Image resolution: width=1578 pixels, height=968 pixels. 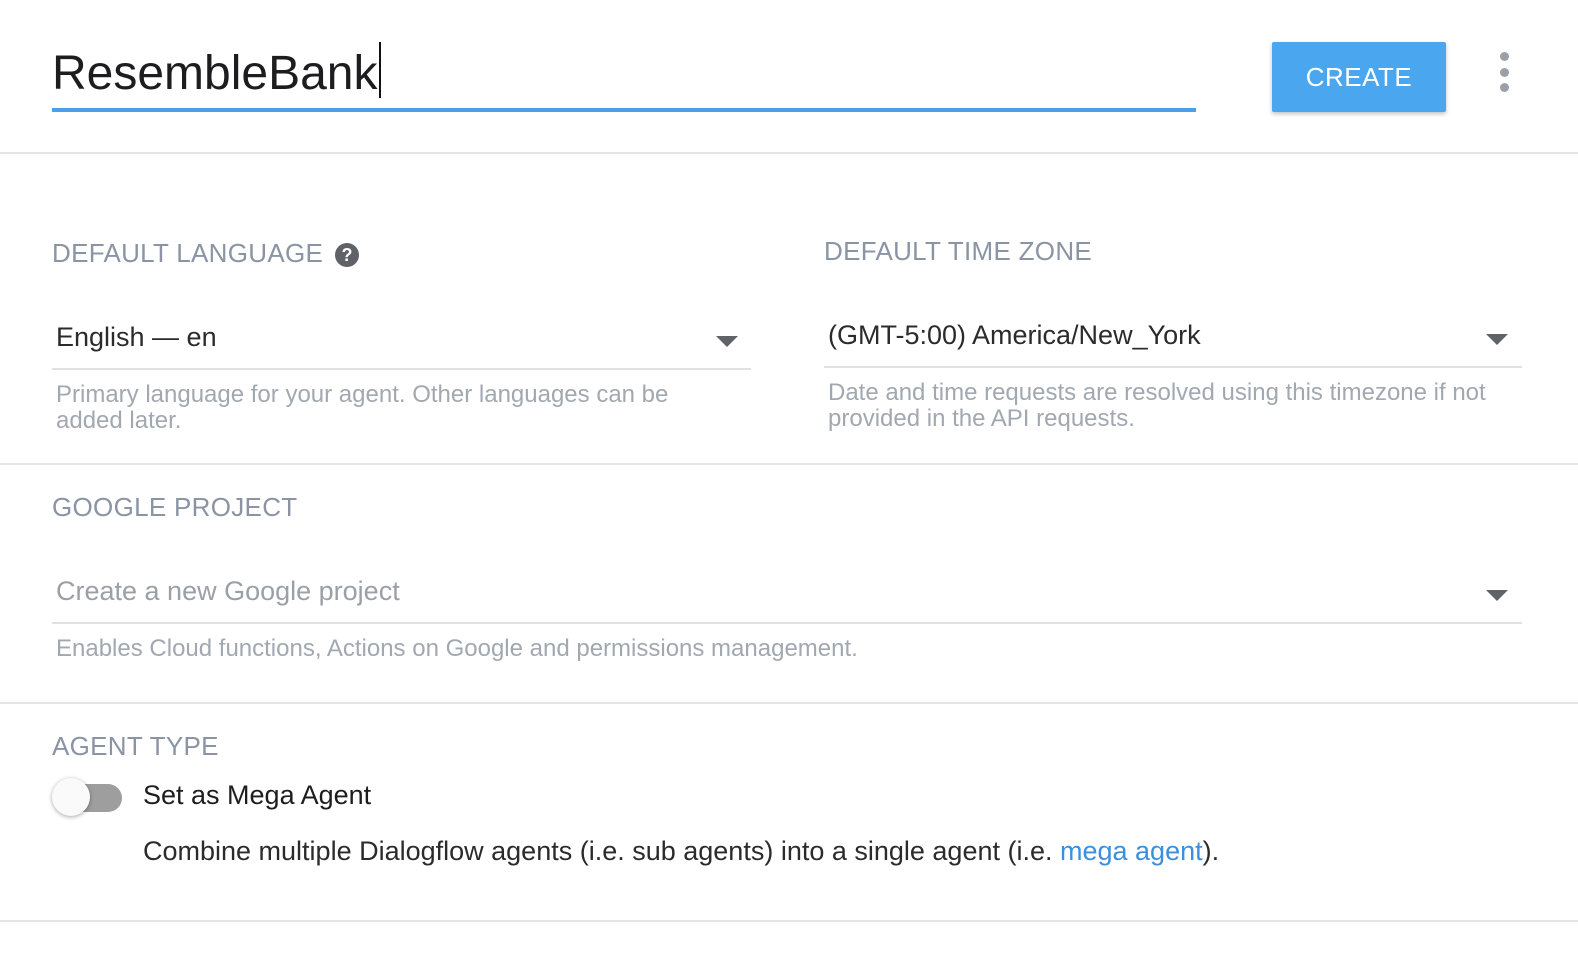 I want to click on timezone-select-value: (GMT-5:00) America/New_York, so click(x=1014, y=335).